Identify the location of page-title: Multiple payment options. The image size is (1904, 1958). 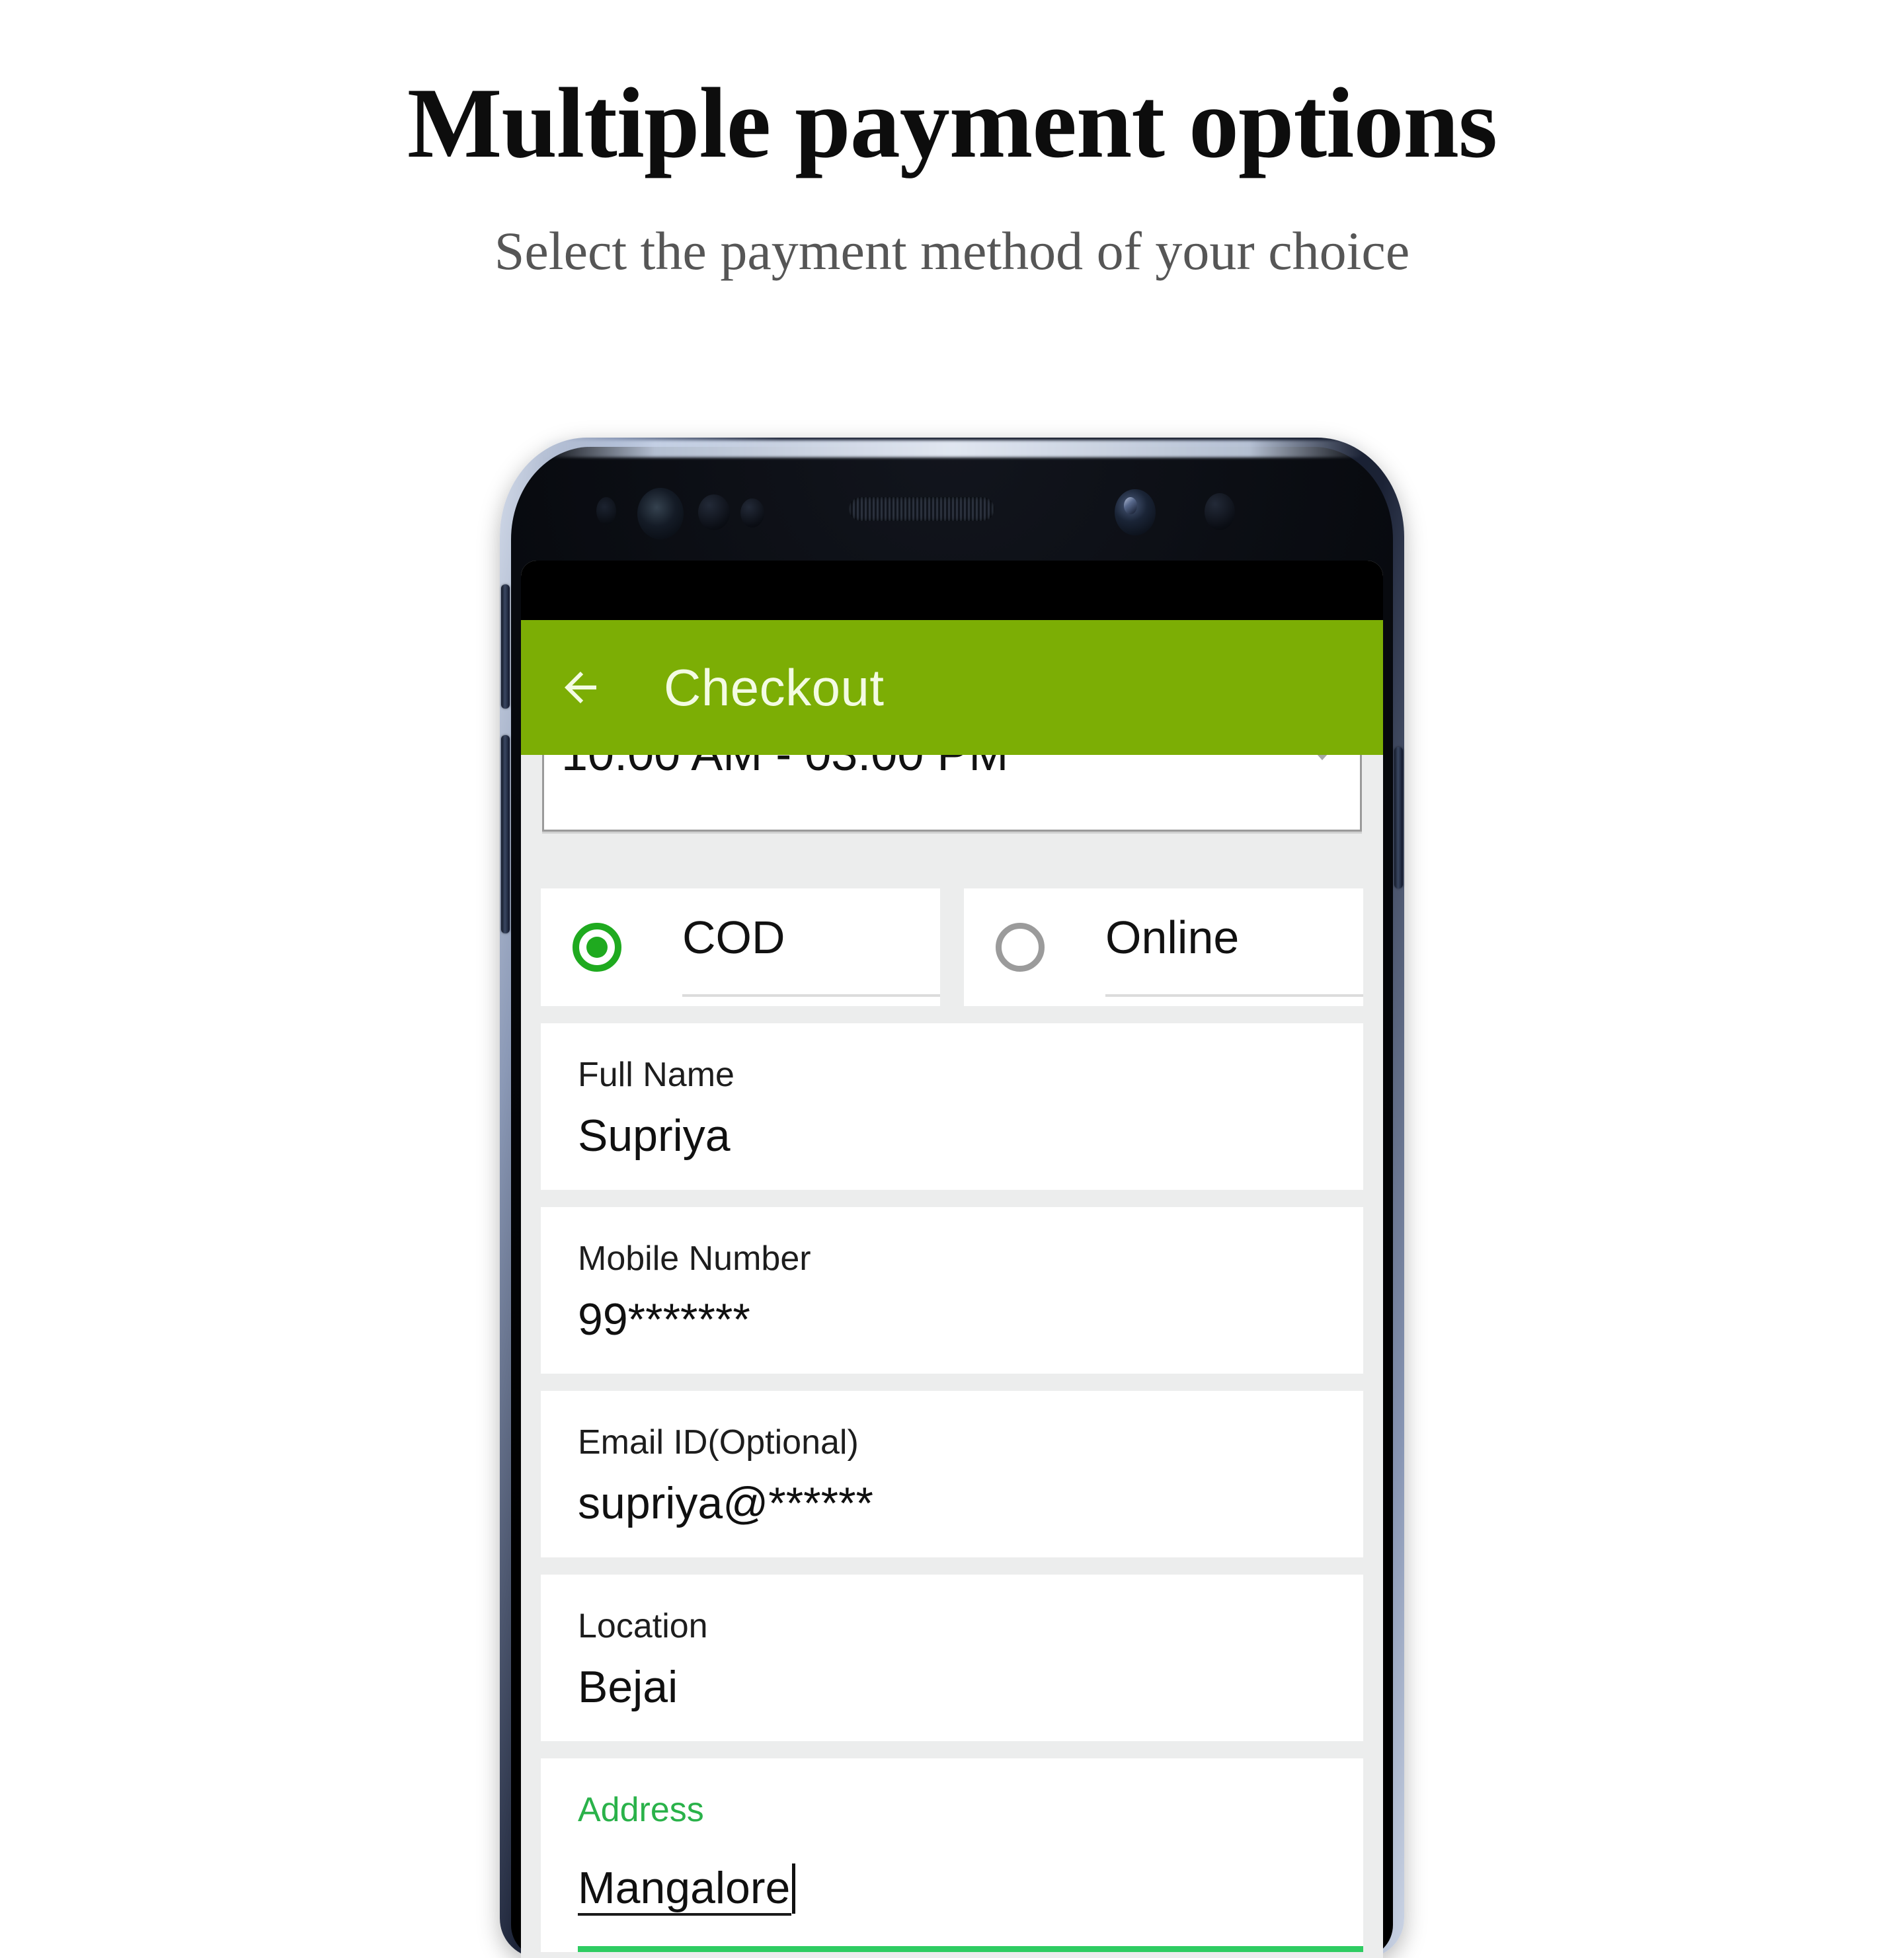
(952, 122).